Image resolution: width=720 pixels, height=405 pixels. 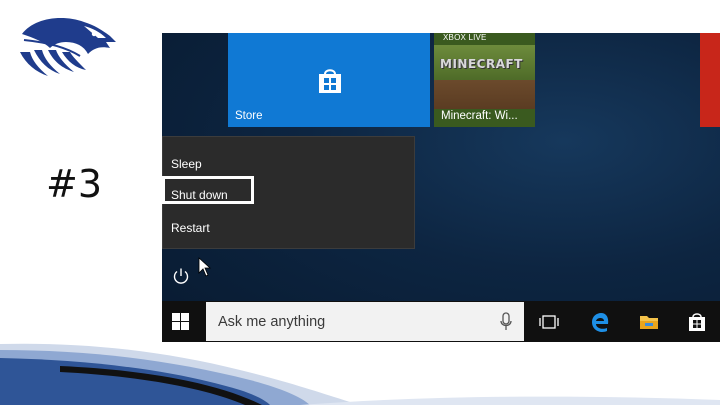 I want to click on windows-start-icon, so click(x=180, y=321).